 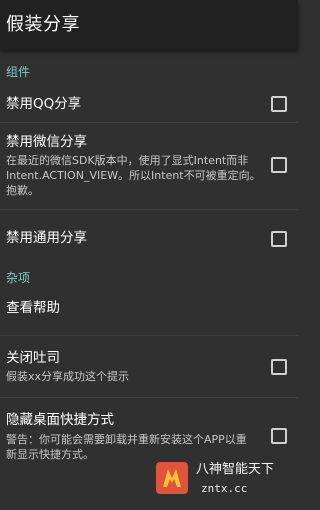 What do you see at coordinates (149, 68) in the screenshot?
I see `category-components: 组件` at bounding box center [149, 68].